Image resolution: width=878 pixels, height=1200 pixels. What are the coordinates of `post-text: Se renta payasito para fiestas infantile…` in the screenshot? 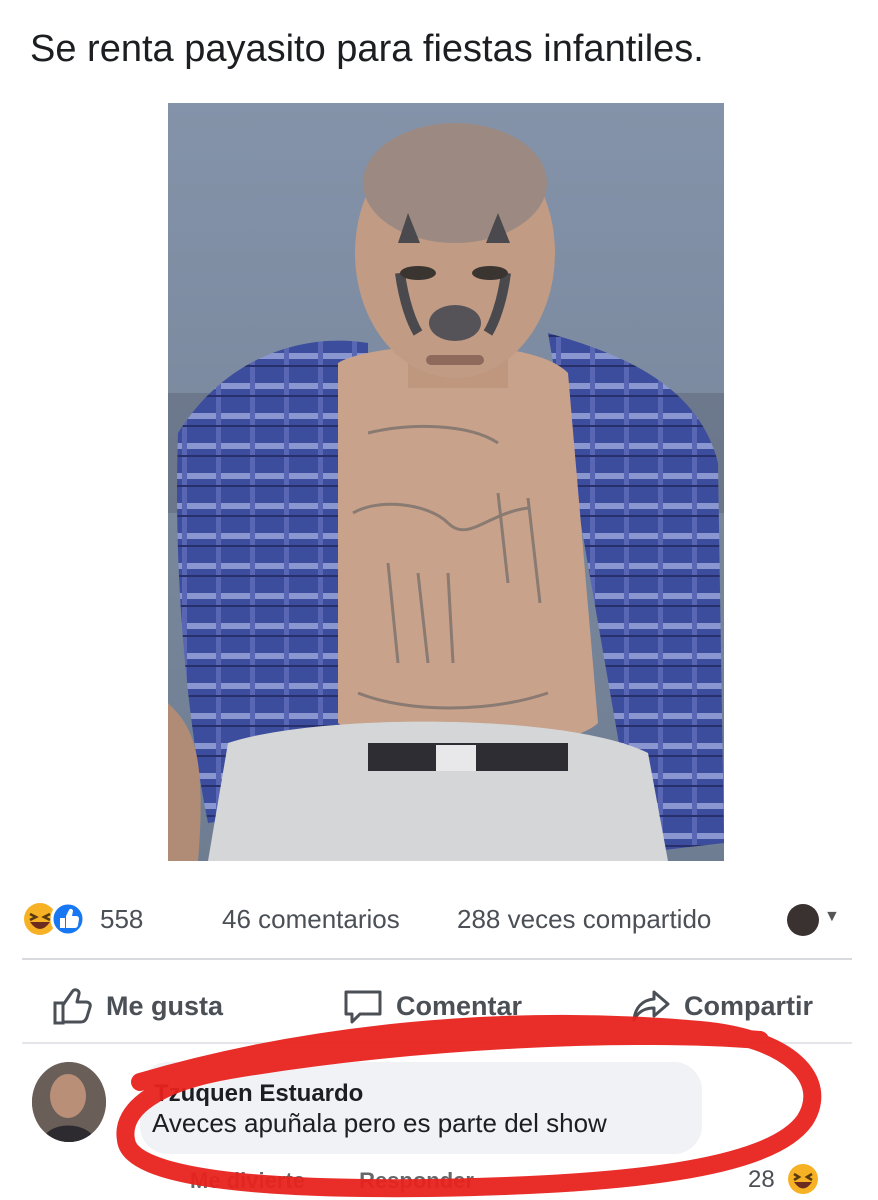 It's located at (367, 49).